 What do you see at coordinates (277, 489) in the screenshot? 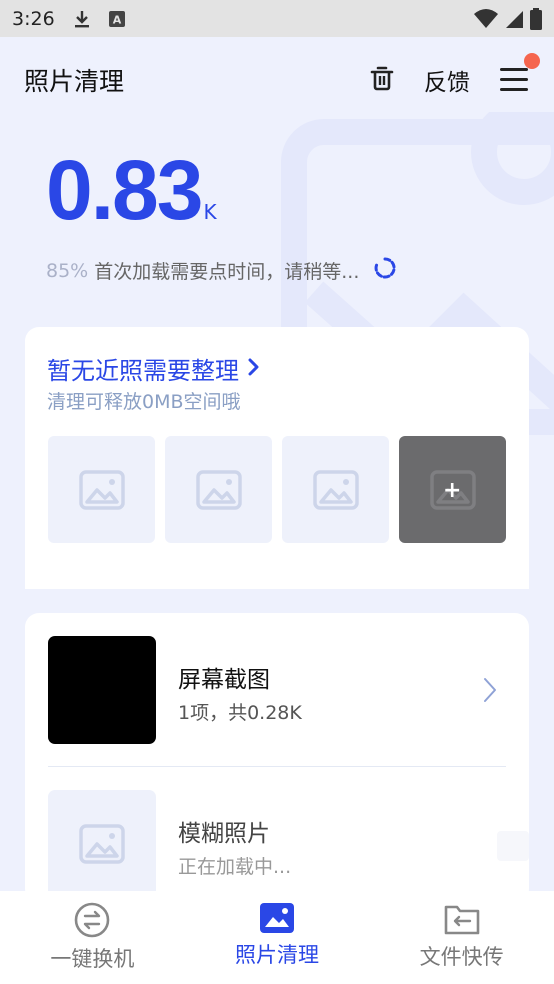
I see `thumbnail-row: +` at bounding box center [277, 489].